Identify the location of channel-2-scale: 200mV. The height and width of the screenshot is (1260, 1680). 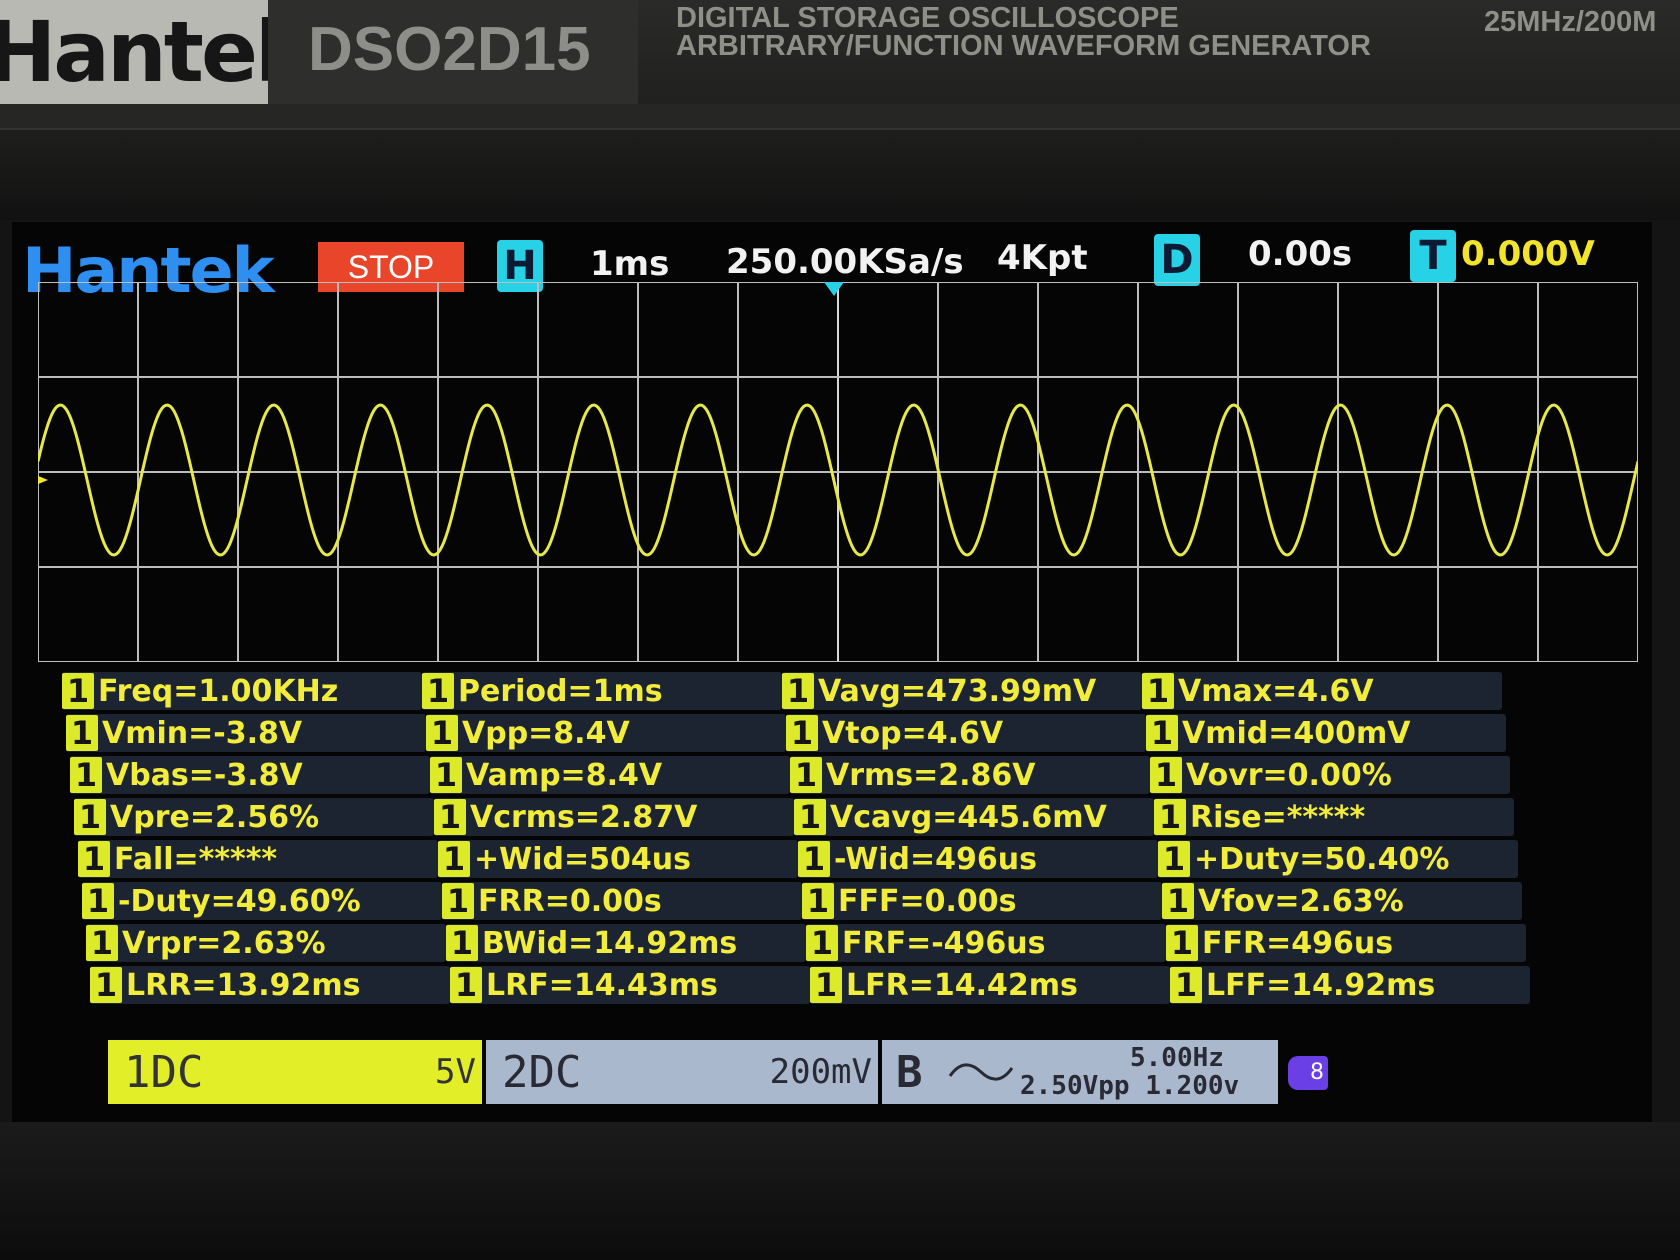
(820, 1072).